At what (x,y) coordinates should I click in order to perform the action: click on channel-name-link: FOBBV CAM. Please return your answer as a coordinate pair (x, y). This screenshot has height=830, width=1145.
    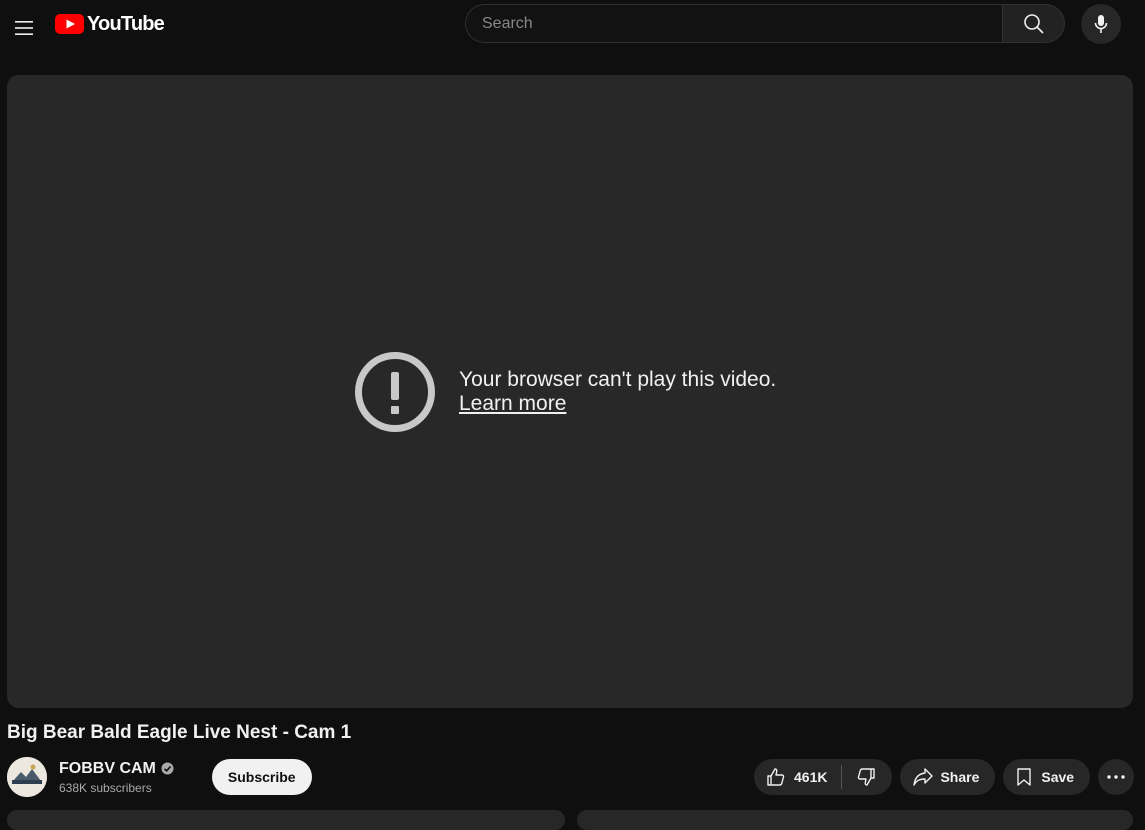
    Looking at the image, I should click on (116, 769).